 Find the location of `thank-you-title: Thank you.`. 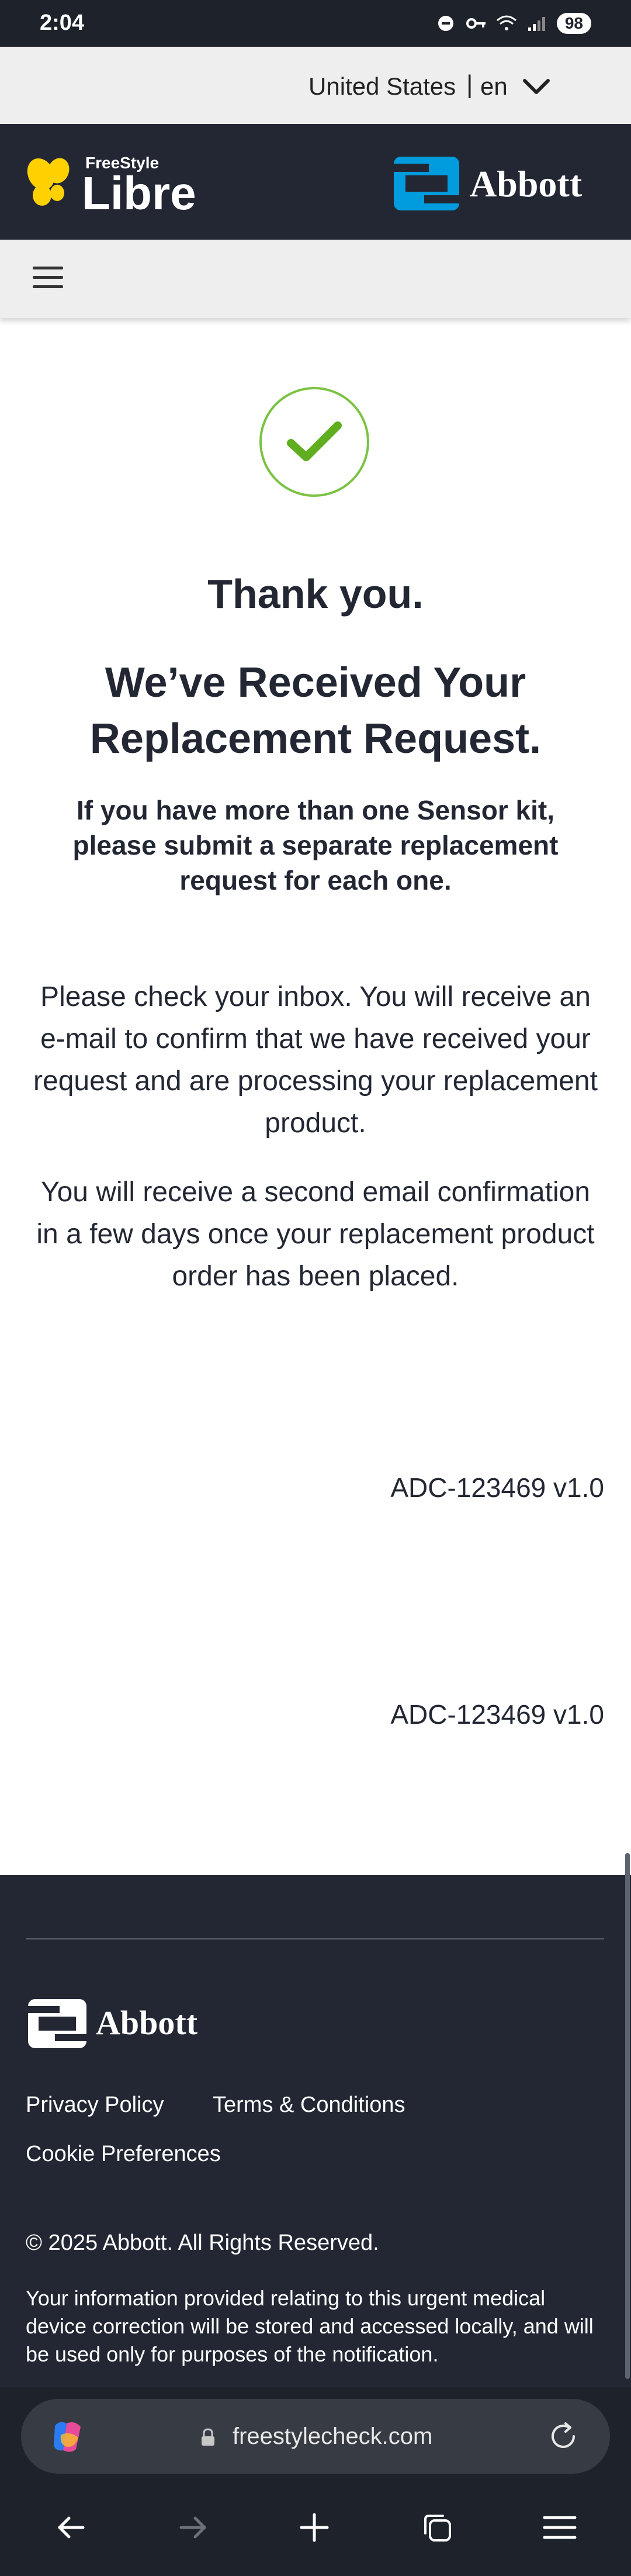

thank-you-title: Thank you. is located at coordinates (315, 594).